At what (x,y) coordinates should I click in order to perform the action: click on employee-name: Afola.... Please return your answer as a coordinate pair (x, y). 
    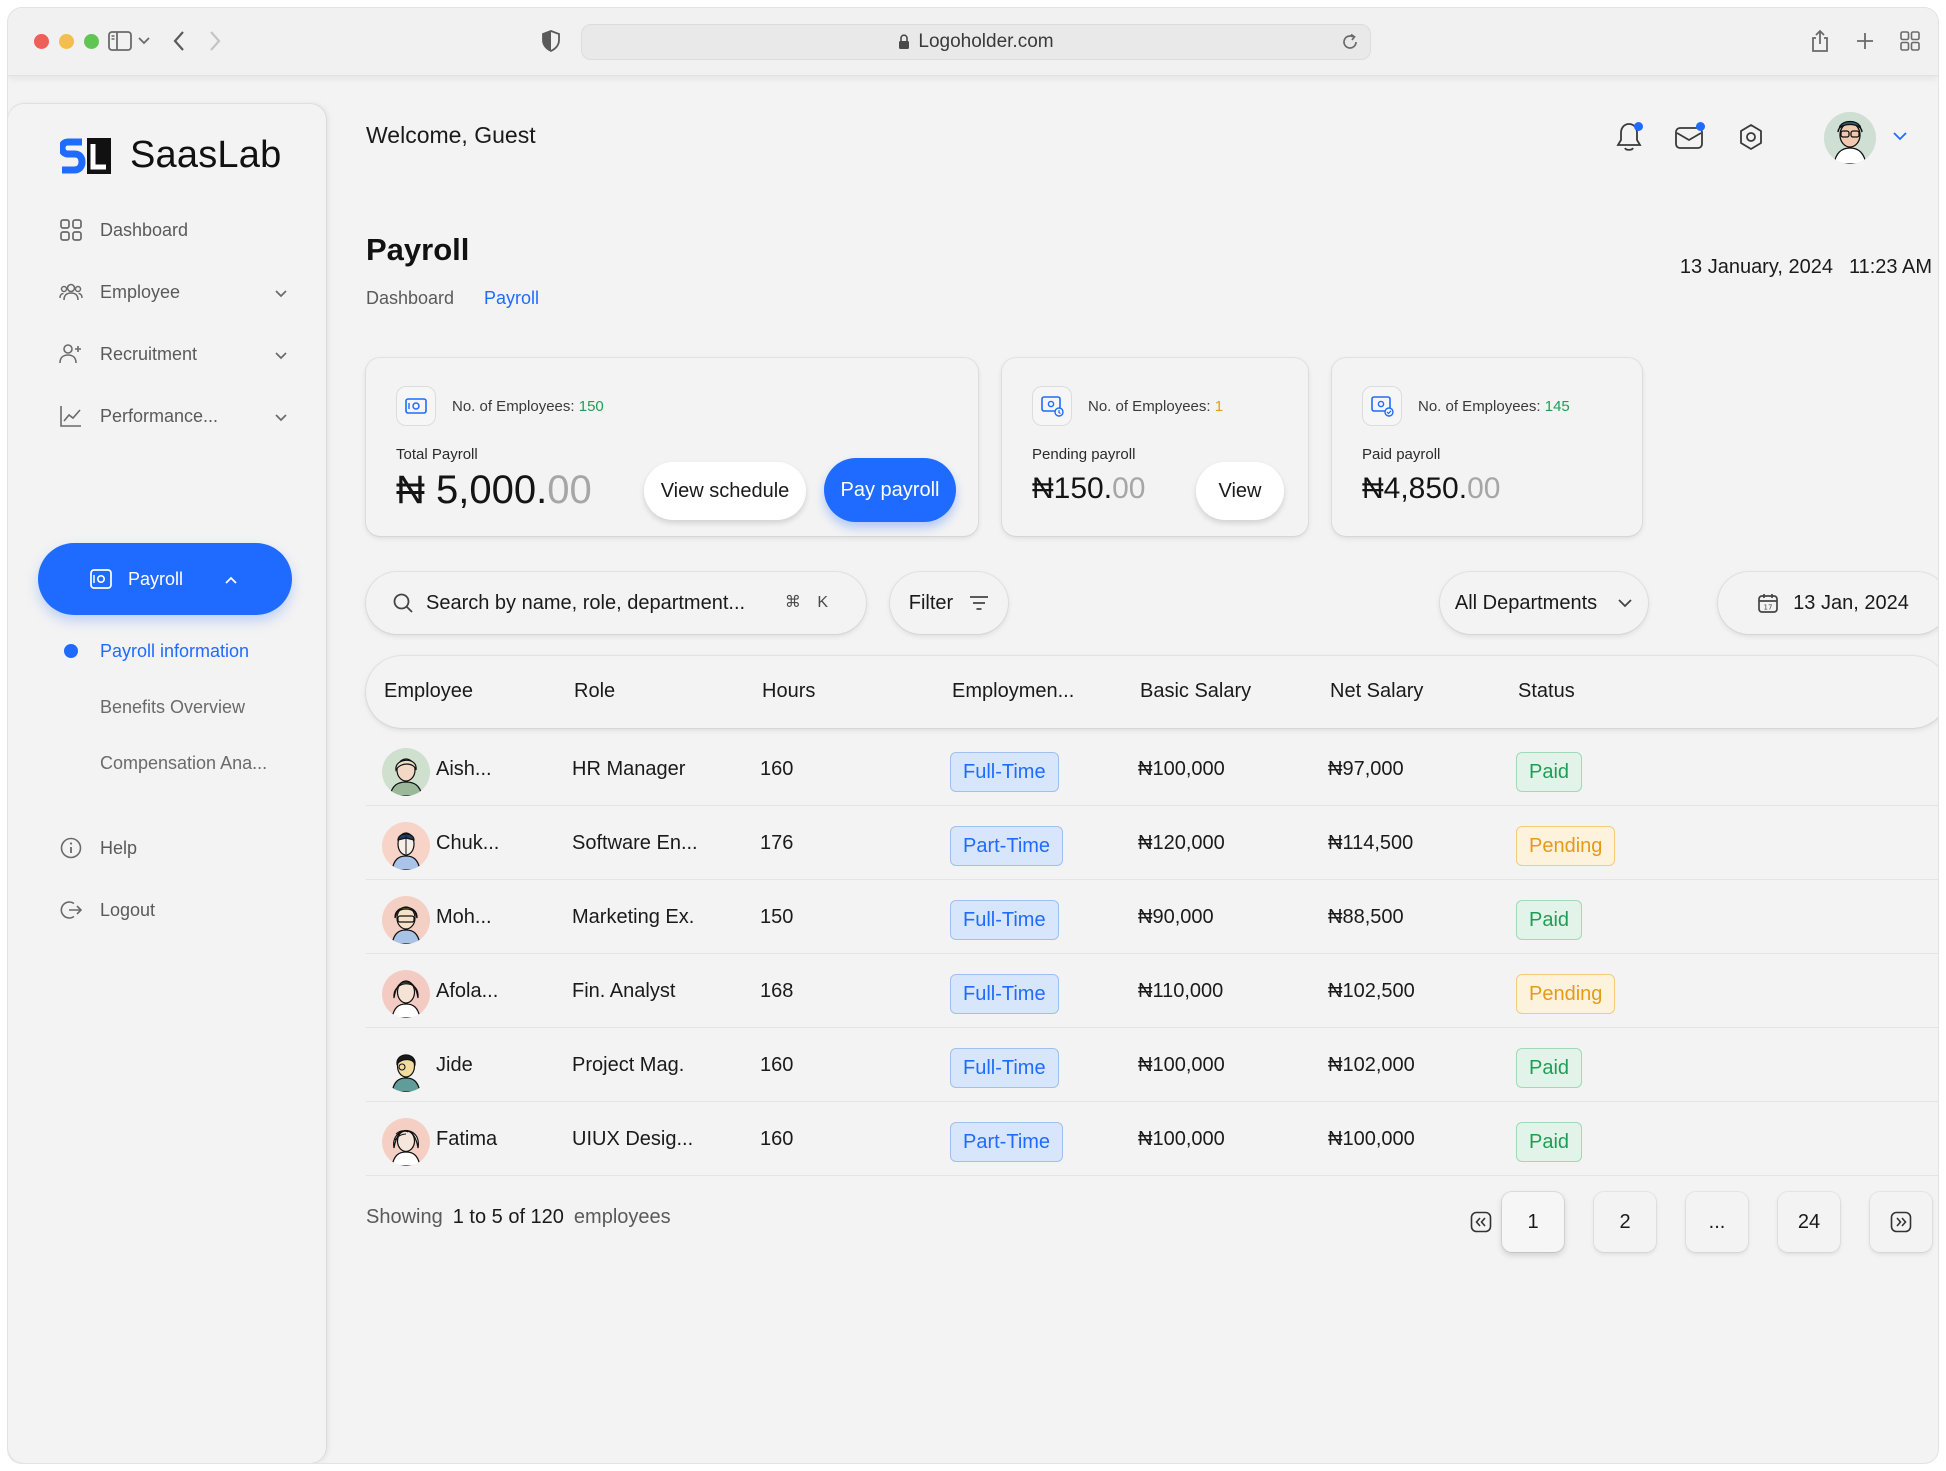
    Looking at the image, I should click on (467, 991).